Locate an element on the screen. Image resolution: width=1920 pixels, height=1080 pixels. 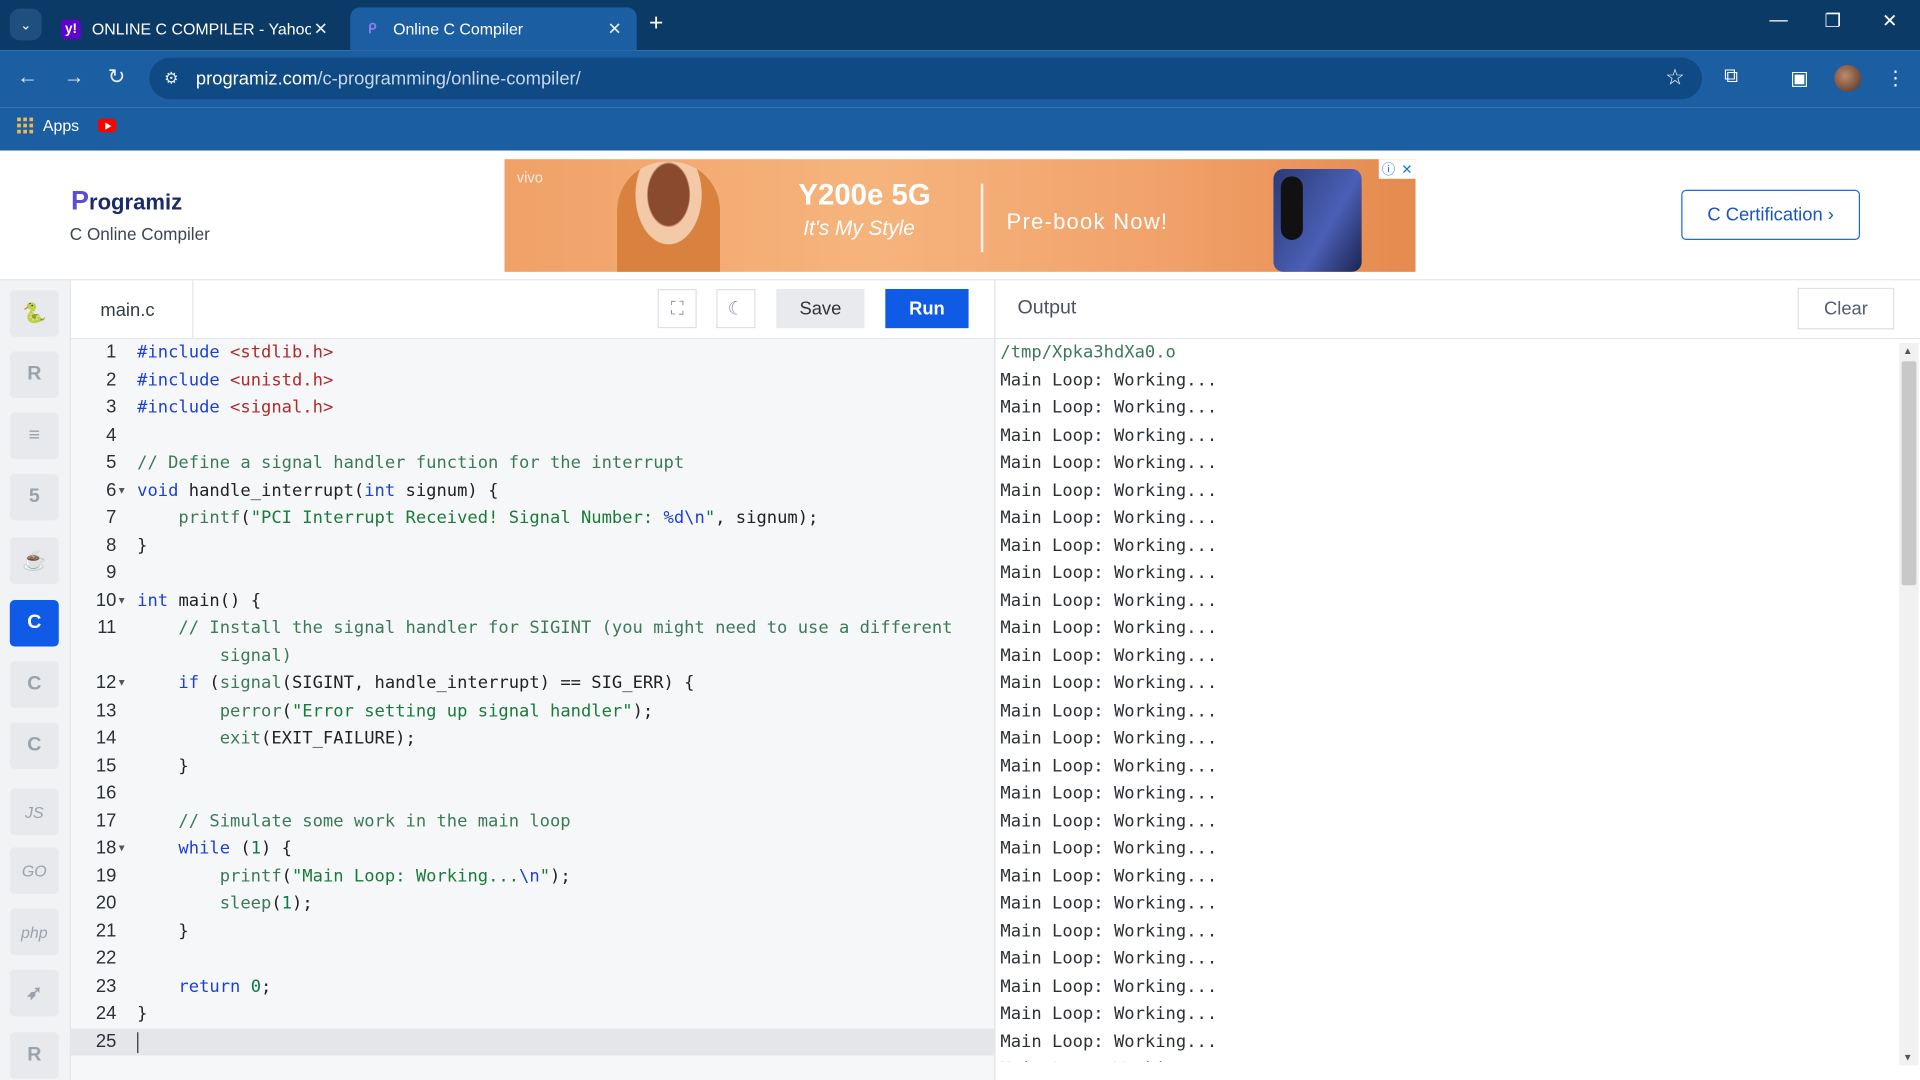
ad-choices-icon: ⓘ ✕ is located at coordinates (1397, 169).